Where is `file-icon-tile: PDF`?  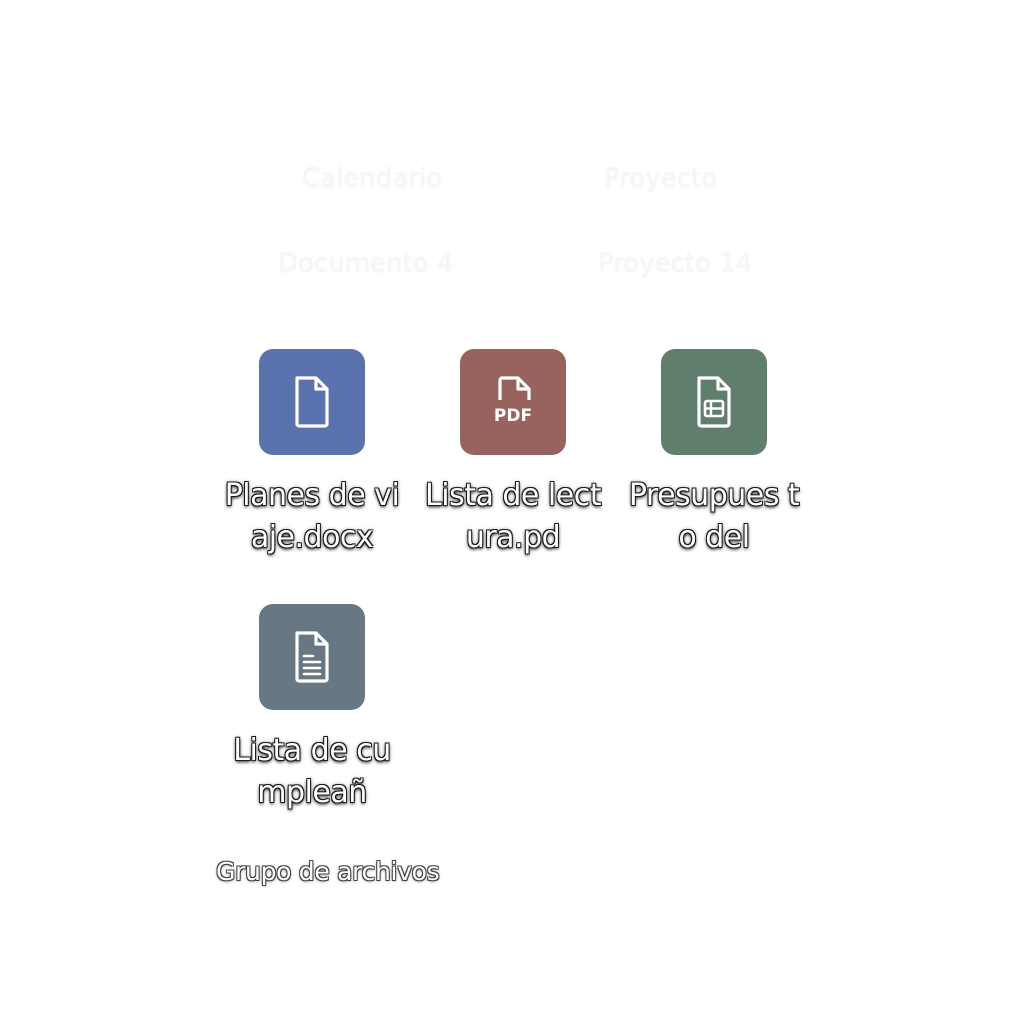
file-icon-tile: PDF is located at coordinates (513, 402).